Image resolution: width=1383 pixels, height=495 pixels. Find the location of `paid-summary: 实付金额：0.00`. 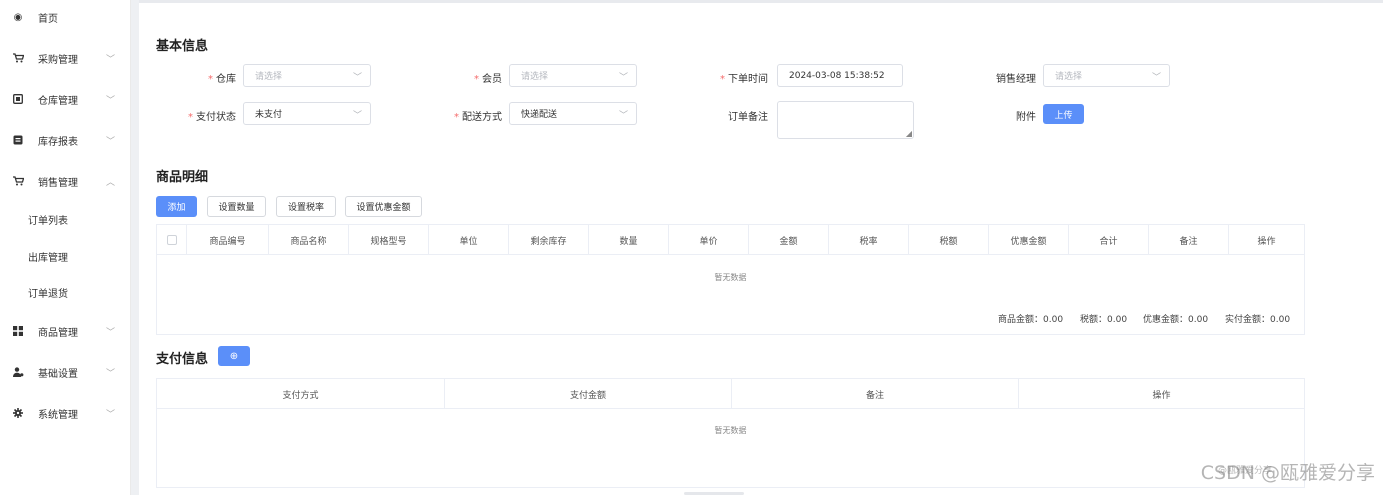

paid-summary: 实付金额：0.00 is located at coordinates (1258, 320).